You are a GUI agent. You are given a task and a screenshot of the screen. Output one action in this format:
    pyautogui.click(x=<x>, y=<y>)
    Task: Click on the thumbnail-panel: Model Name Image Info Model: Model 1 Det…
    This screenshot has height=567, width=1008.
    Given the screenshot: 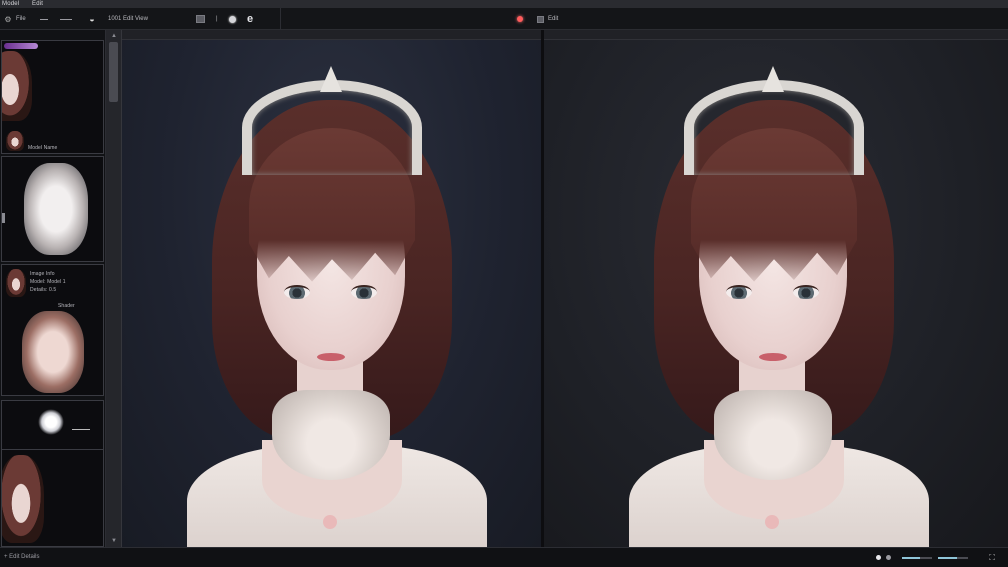 What is the action you would take?
    pyautogui.click(x=53, y=288)
    